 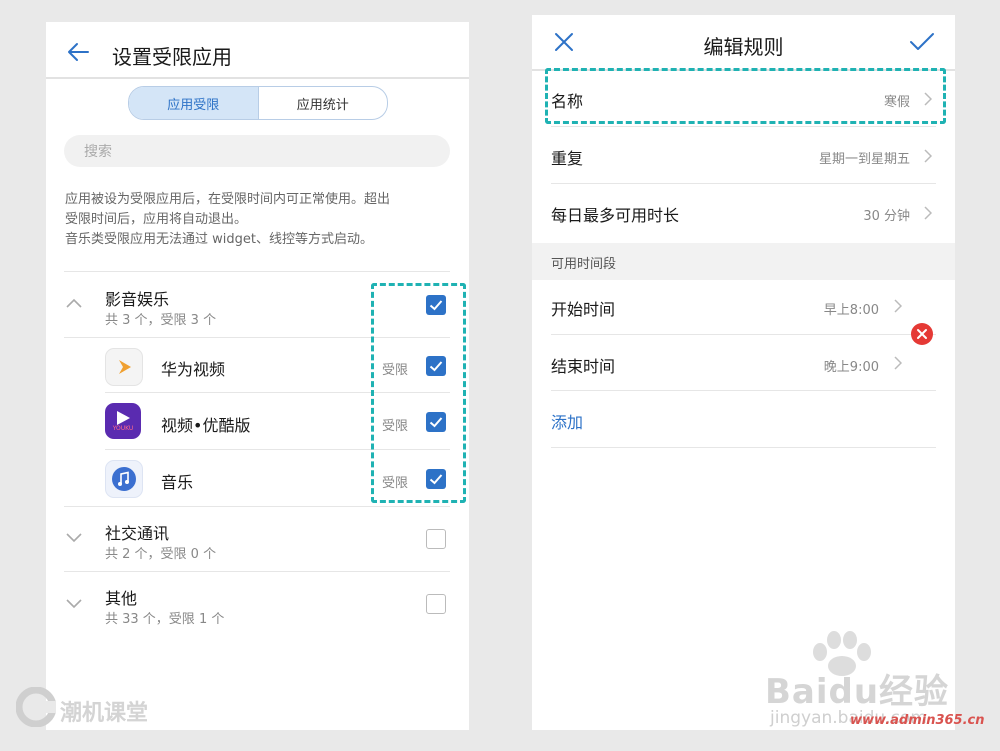 What do you see at coordinates (583, 366) in the screenshot?
I see `end-time-label: 结束时间` at bounding box center [583, 366].